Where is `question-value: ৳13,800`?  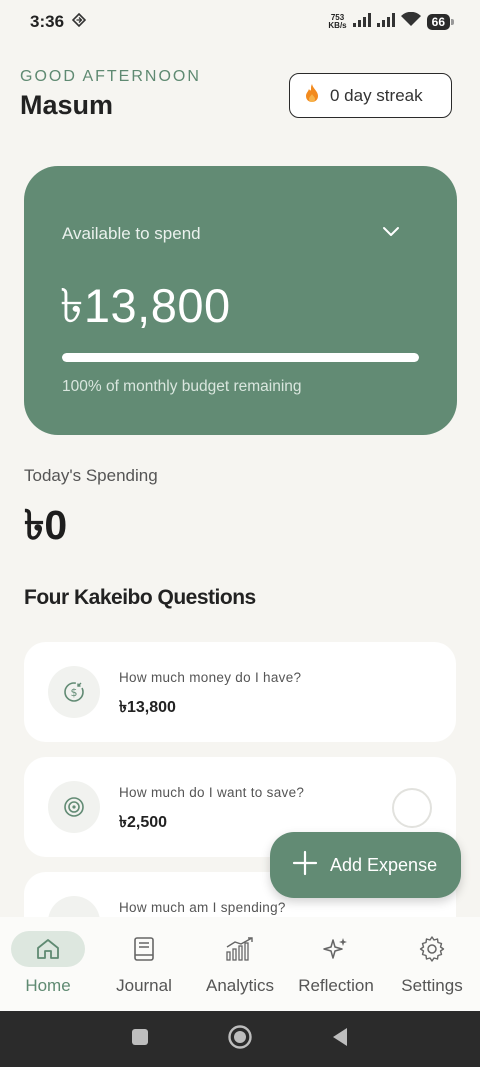
question-value: ৳13,800 is located at coordinates (147, 707).